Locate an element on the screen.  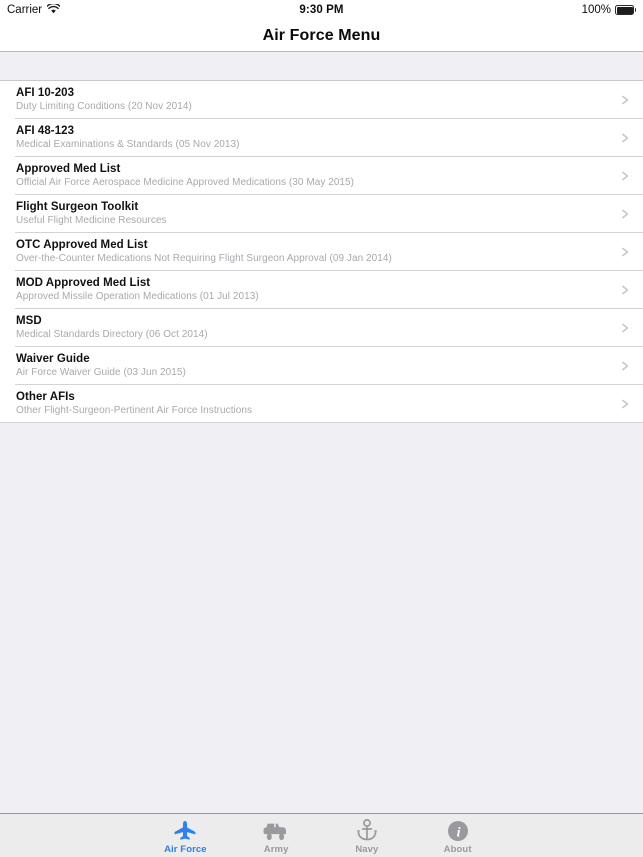
svg-text: i is located at coordinates (458, 832).